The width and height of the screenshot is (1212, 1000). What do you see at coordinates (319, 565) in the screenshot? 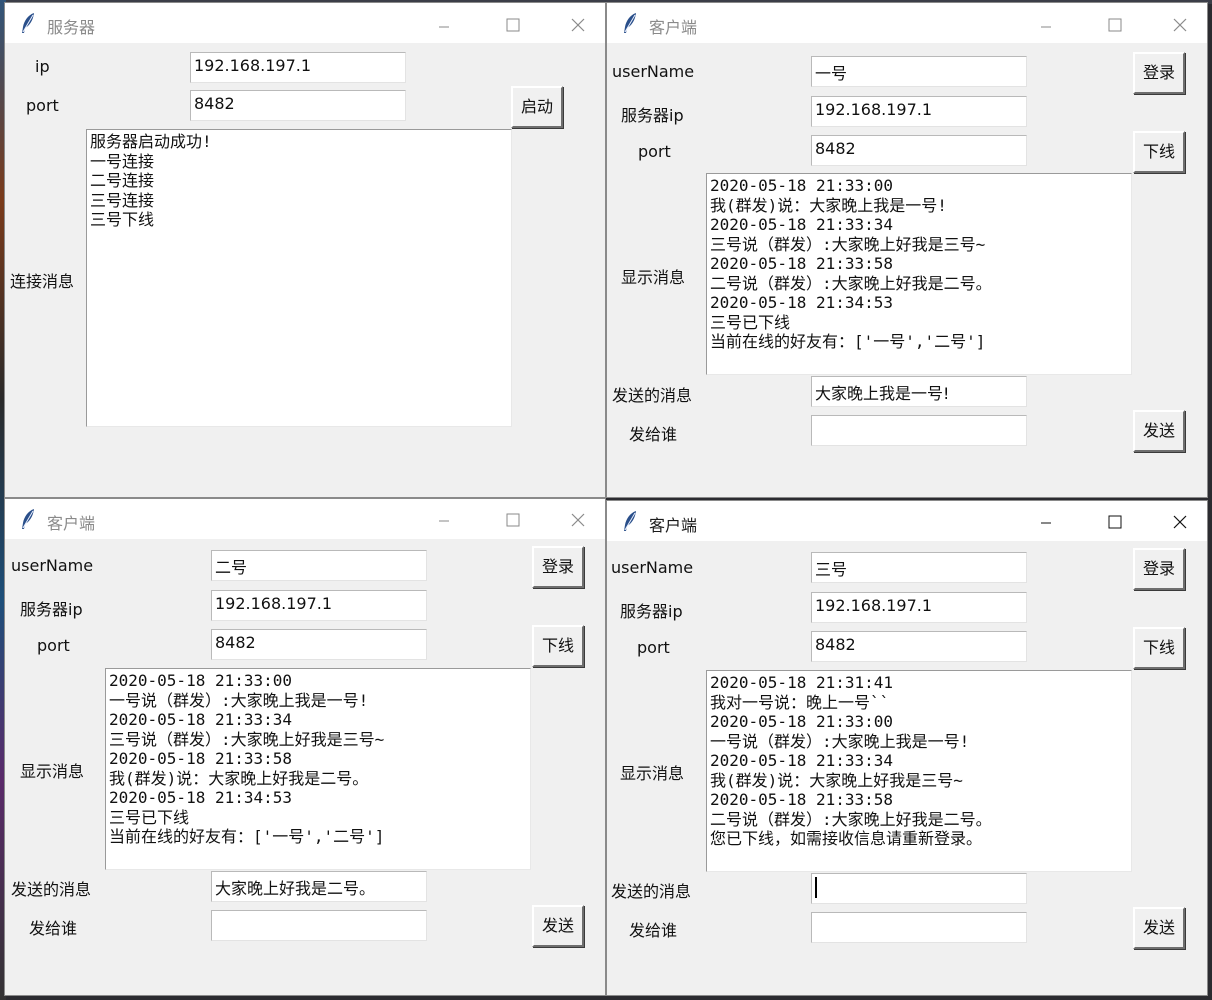
I see `username-input: 二号` at bounding box center [319, 565].